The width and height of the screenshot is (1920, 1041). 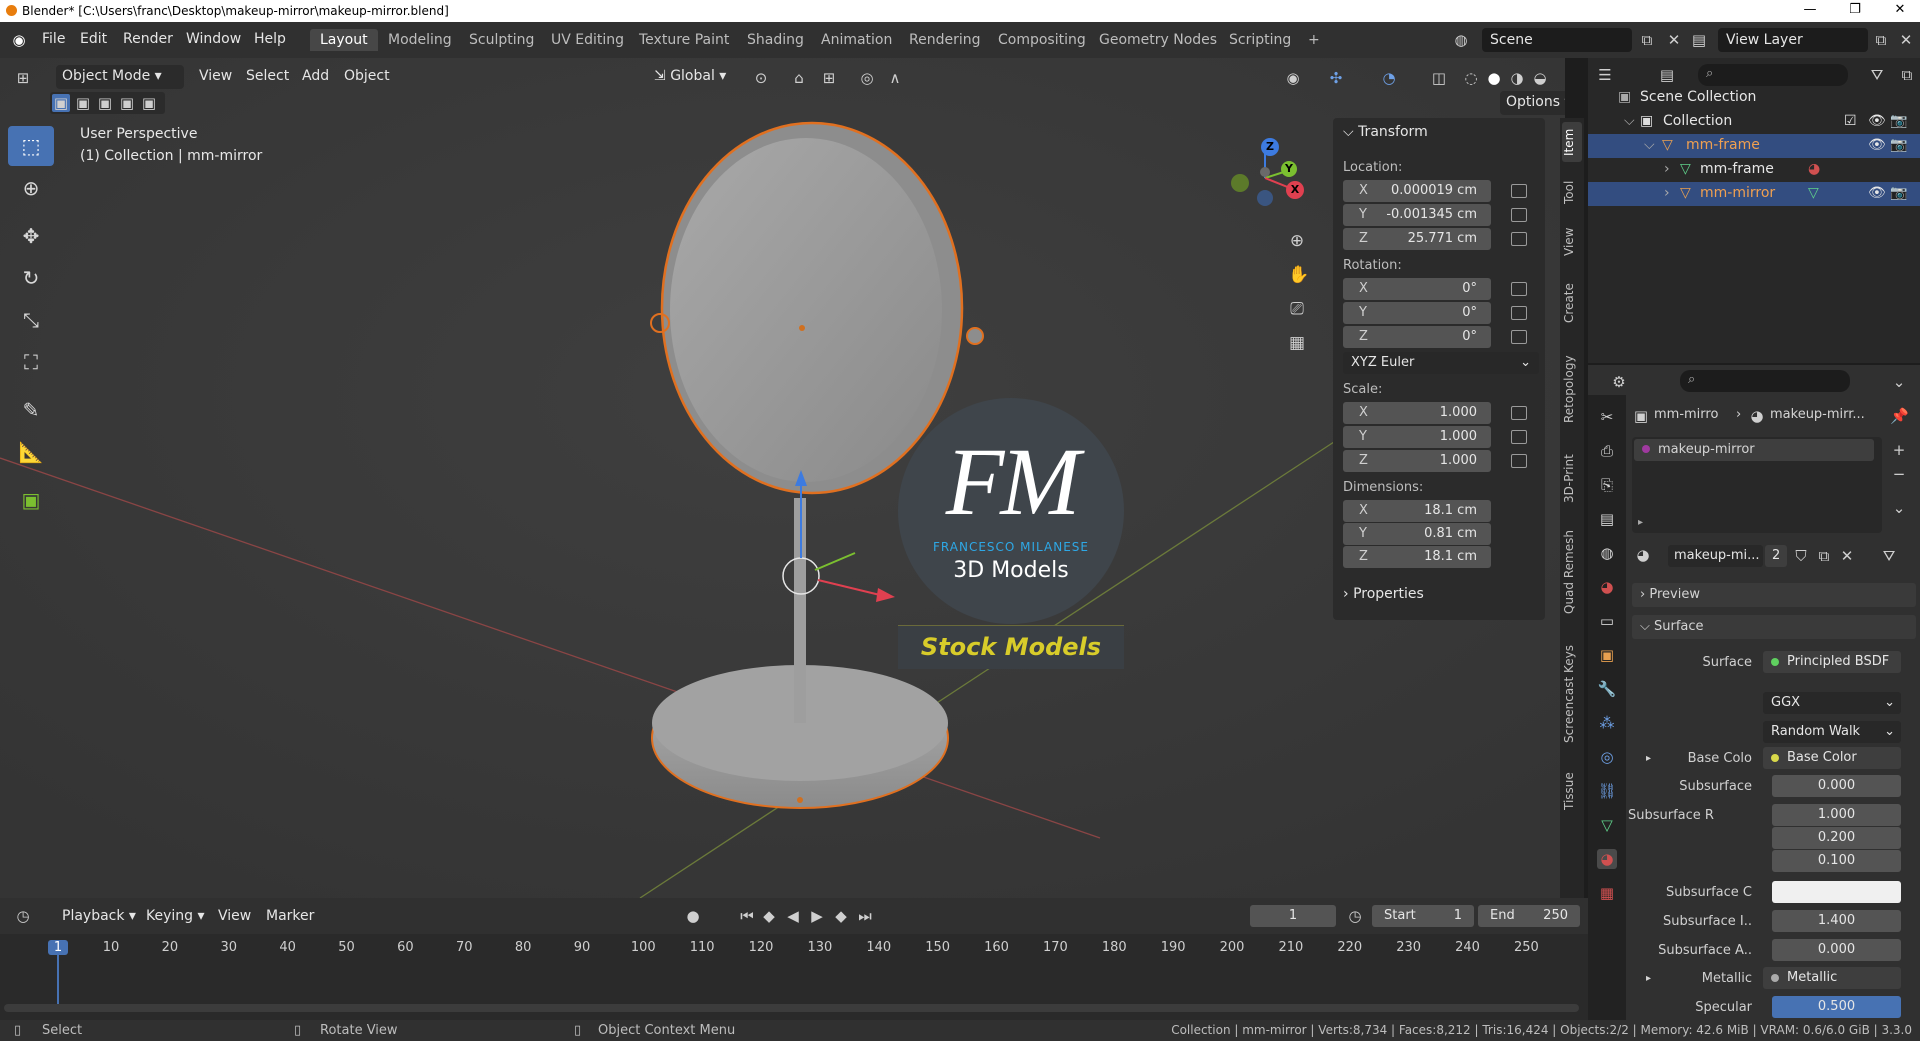 What do you see at coordinates (175, 917) in the screenshot?
I see `timeline-menu-keying: Keying ▾` at bounding box center [175, 917].